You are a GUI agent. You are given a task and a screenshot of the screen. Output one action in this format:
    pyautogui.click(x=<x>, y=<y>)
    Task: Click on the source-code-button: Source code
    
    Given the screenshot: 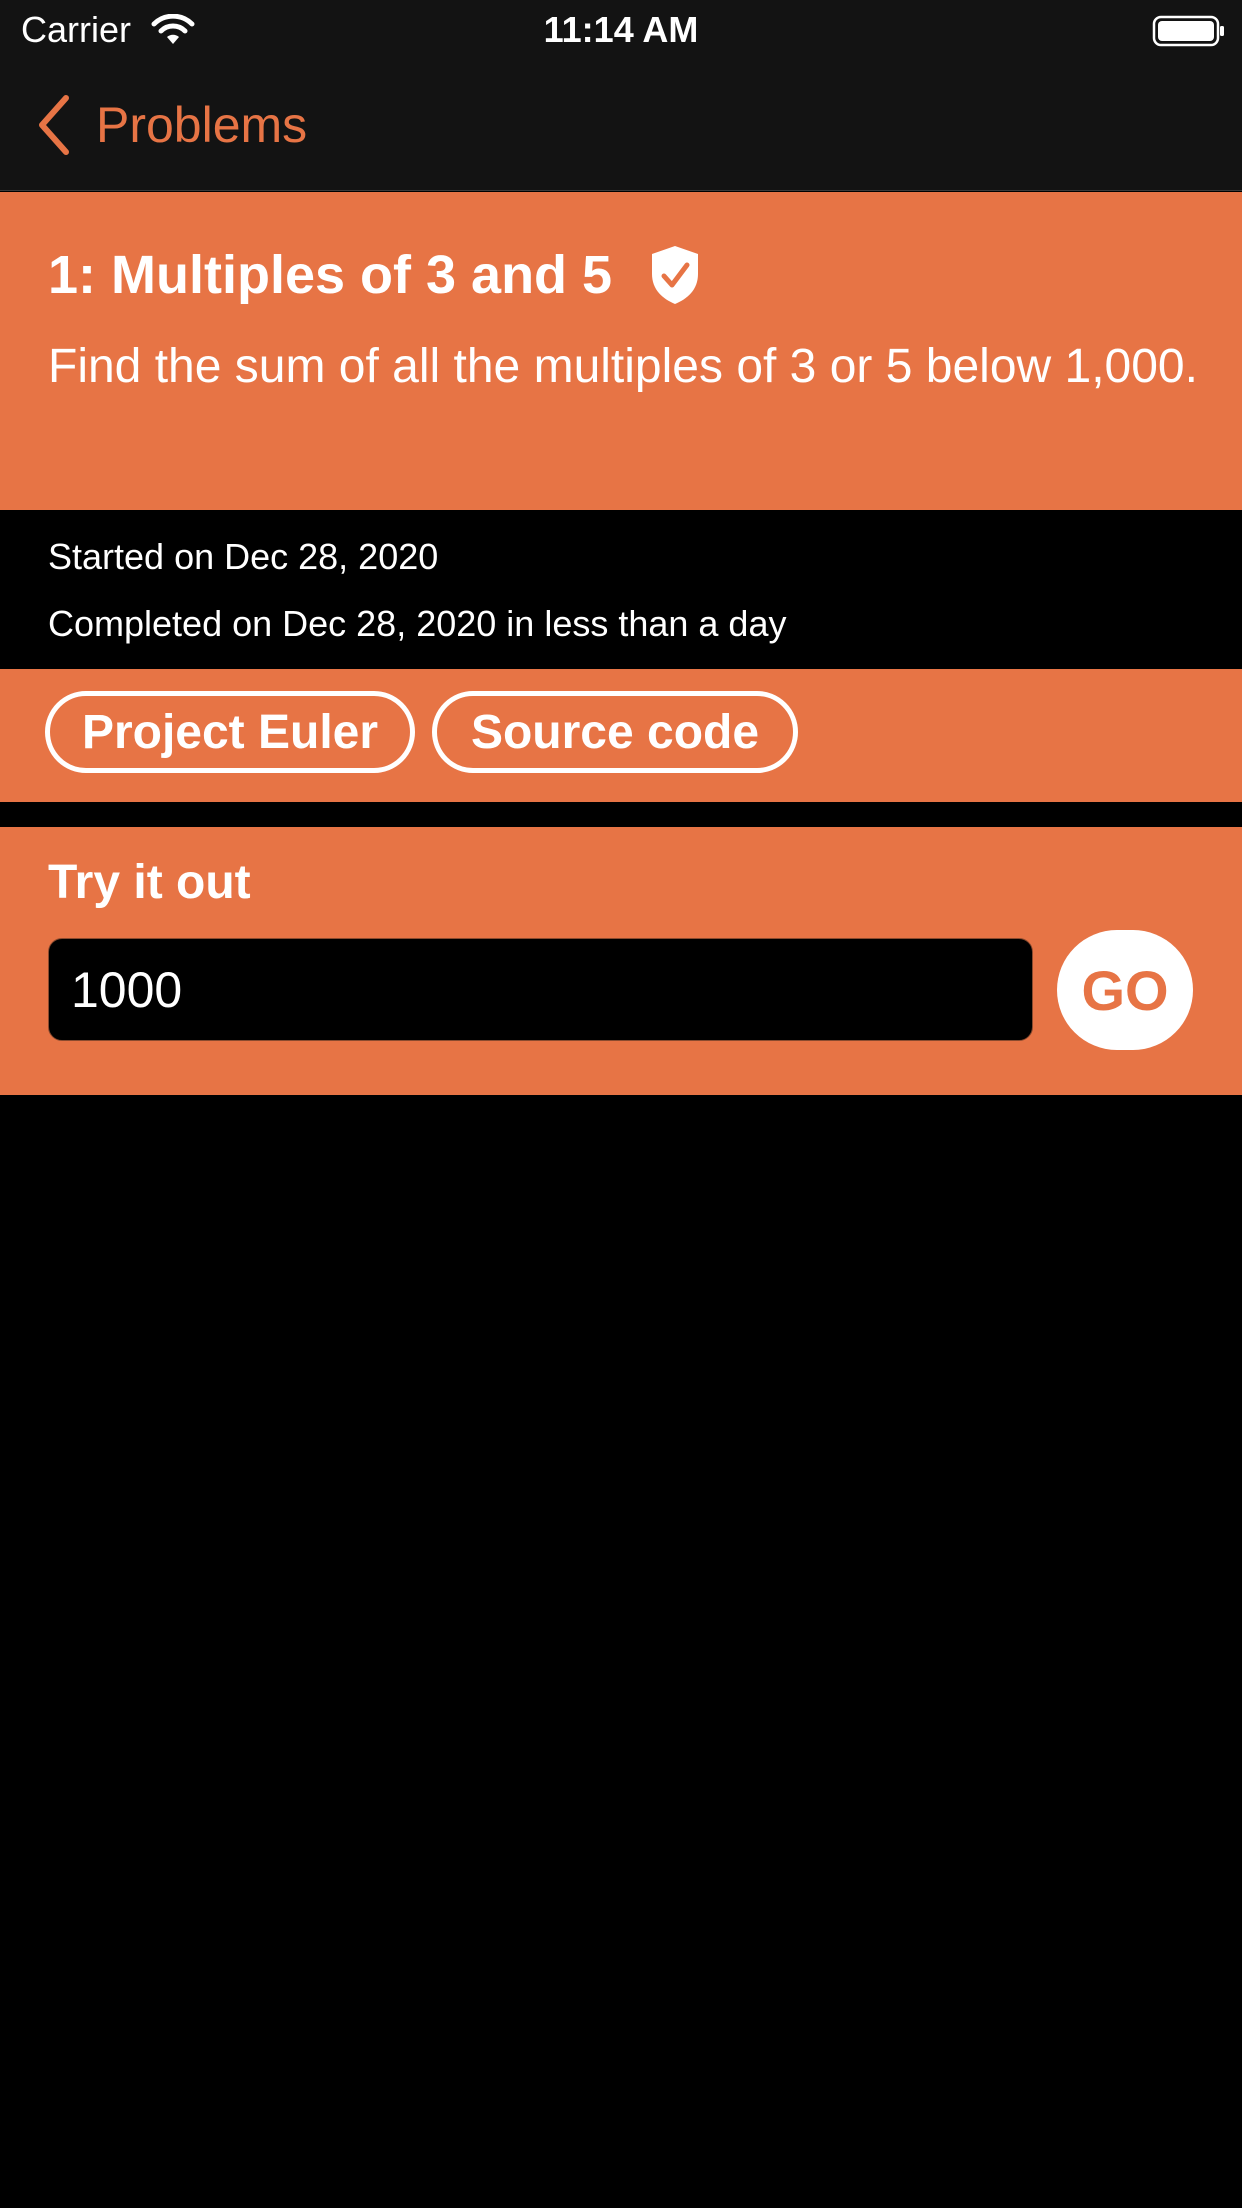 What is the action you would take?
    pyautogui.click(x=615, y=732)
    